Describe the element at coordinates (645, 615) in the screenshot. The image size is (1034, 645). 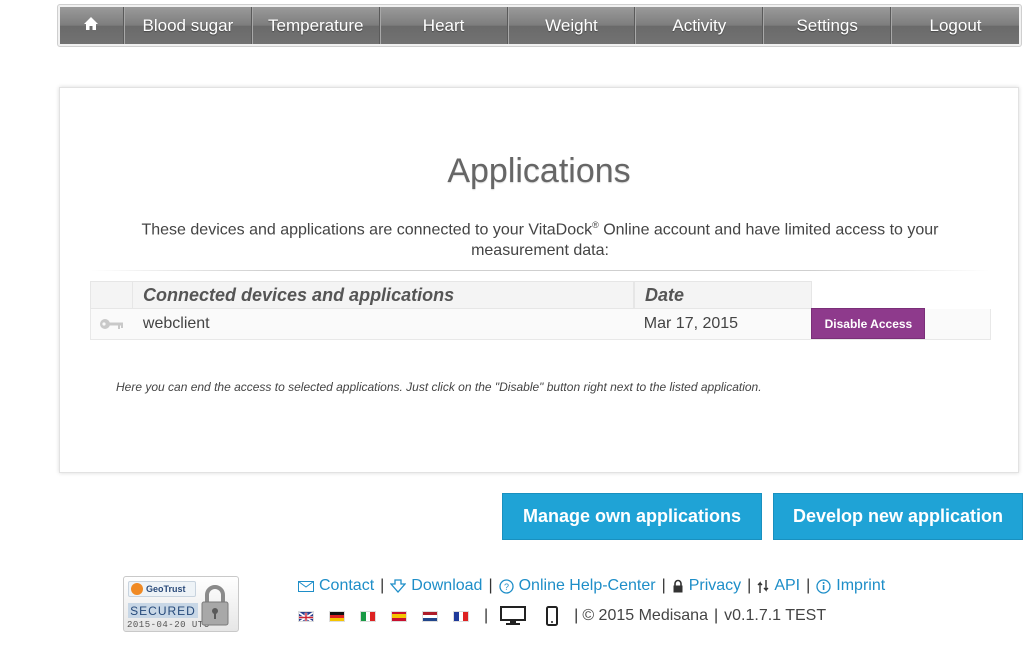
I see `copyright: © 2015 Medisana` at that location.